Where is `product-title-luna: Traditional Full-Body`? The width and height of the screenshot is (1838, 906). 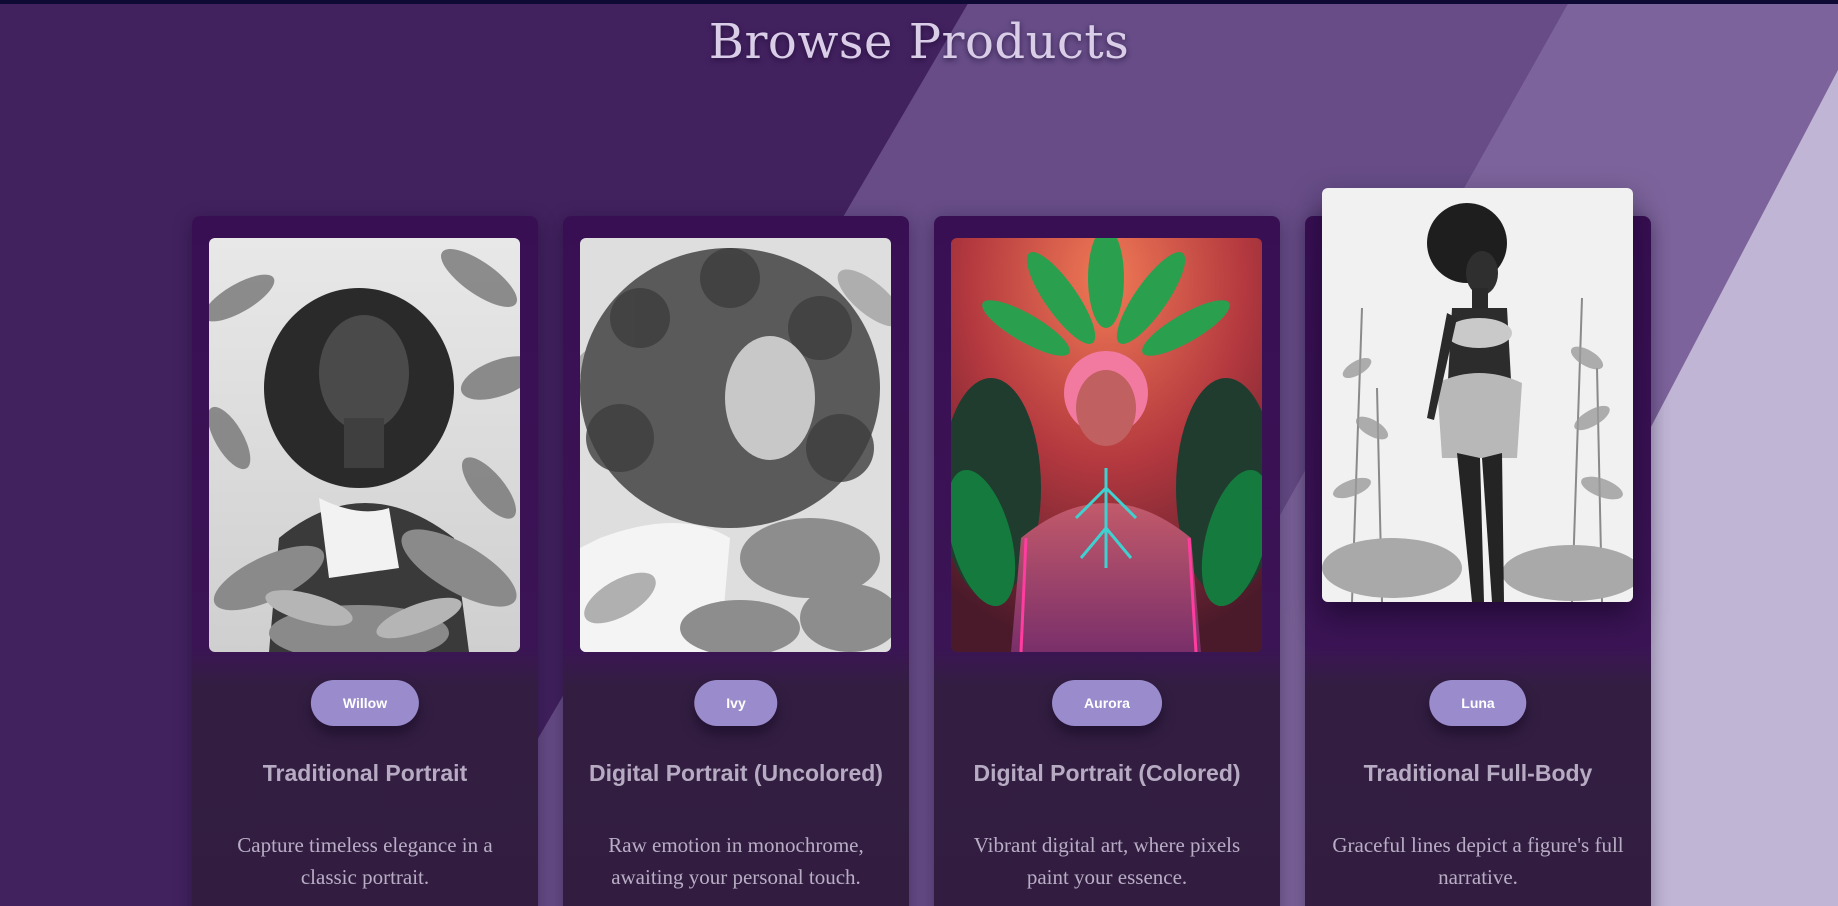 product-title-luna: Traditional Full-Body is located at coordinates (1478, 773).